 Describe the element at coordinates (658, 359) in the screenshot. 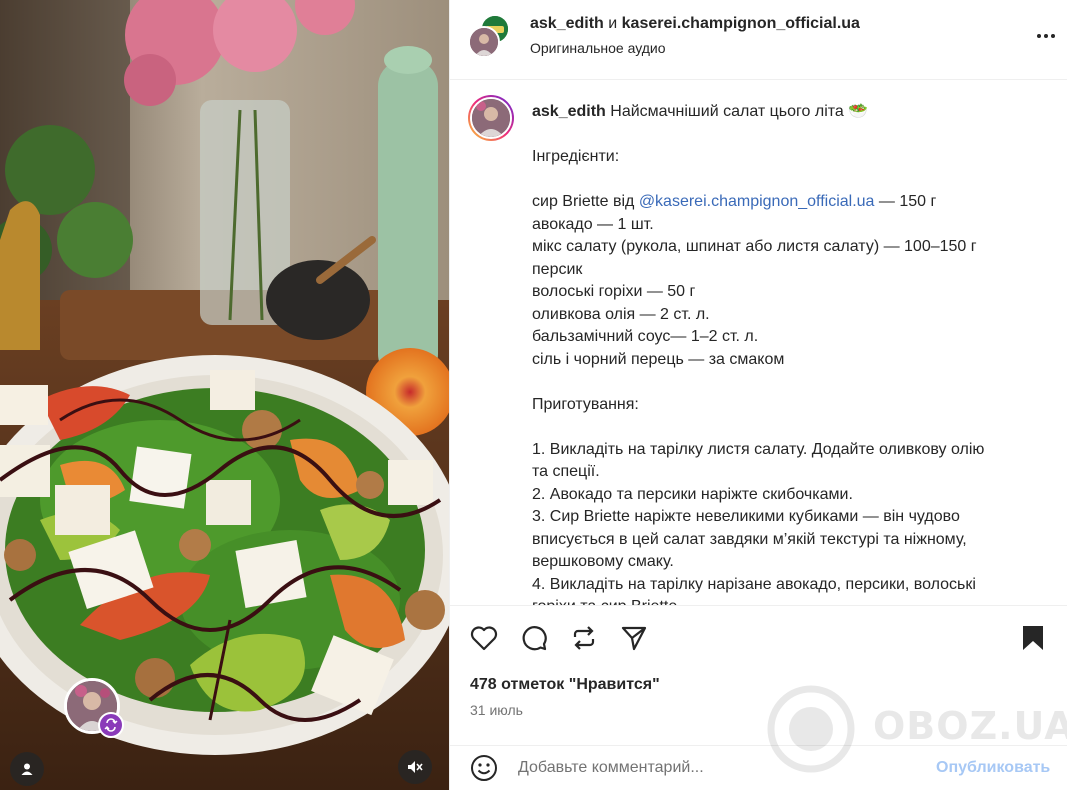

I see `caption-line: сіль і чорний перець — за смаком` at that location.